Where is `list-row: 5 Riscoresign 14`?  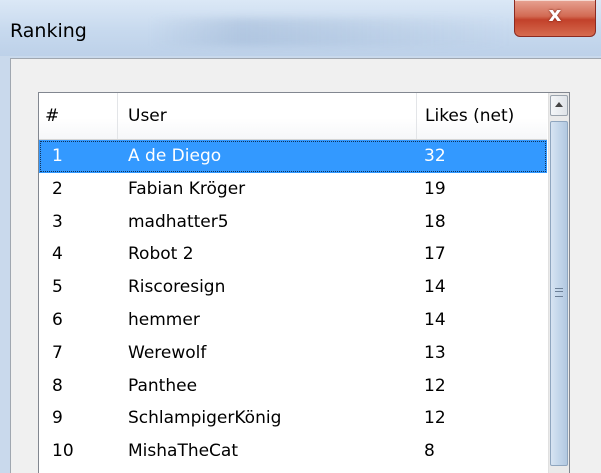 list-row: 5 Riscoresign 14 is located at coordinates (293, 287).